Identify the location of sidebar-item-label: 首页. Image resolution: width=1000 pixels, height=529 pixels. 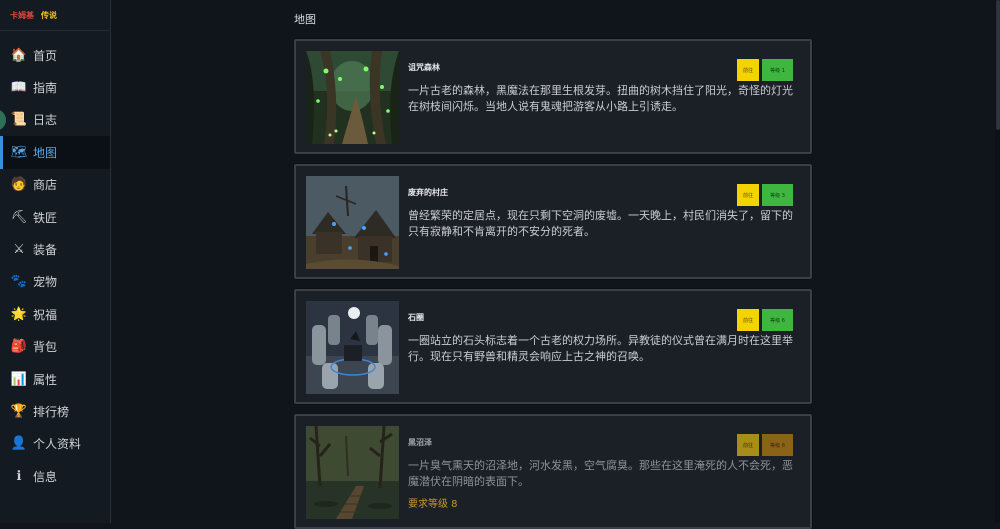
(45, 55).